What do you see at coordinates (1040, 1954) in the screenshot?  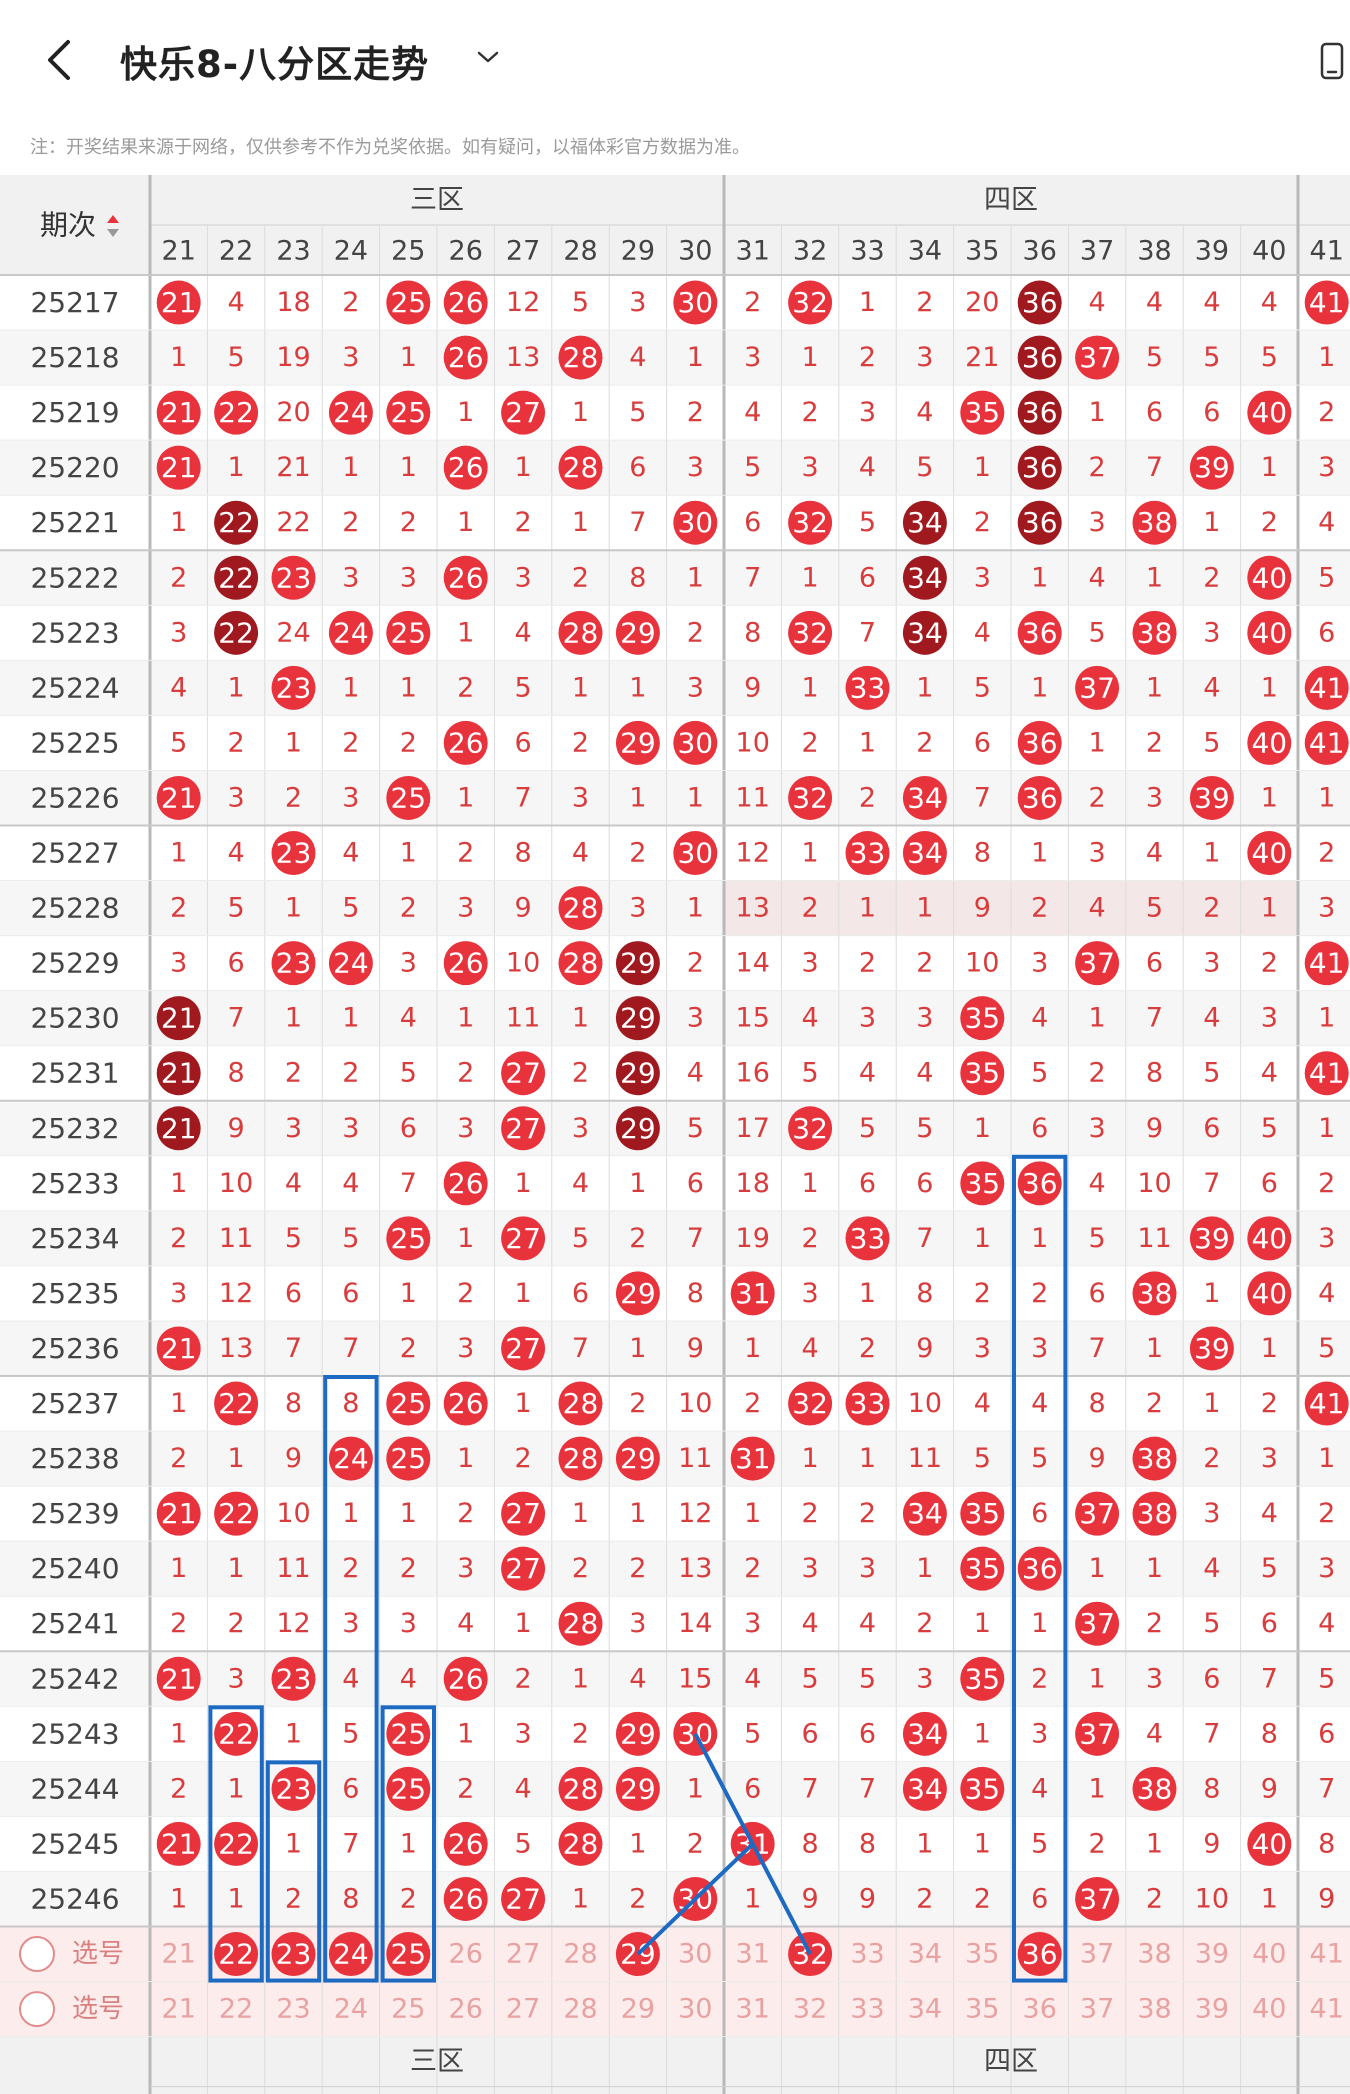 I see `selected-ball-number: 36` at bounding box center [1040, 1954].